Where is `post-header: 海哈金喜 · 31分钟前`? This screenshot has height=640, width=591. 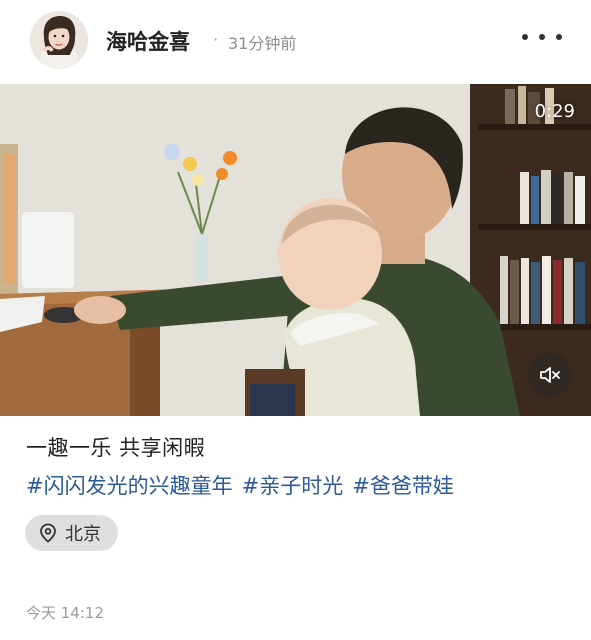 post-header: 海哈金喜 · 31分钟前 is located at coordinates (295, 40).